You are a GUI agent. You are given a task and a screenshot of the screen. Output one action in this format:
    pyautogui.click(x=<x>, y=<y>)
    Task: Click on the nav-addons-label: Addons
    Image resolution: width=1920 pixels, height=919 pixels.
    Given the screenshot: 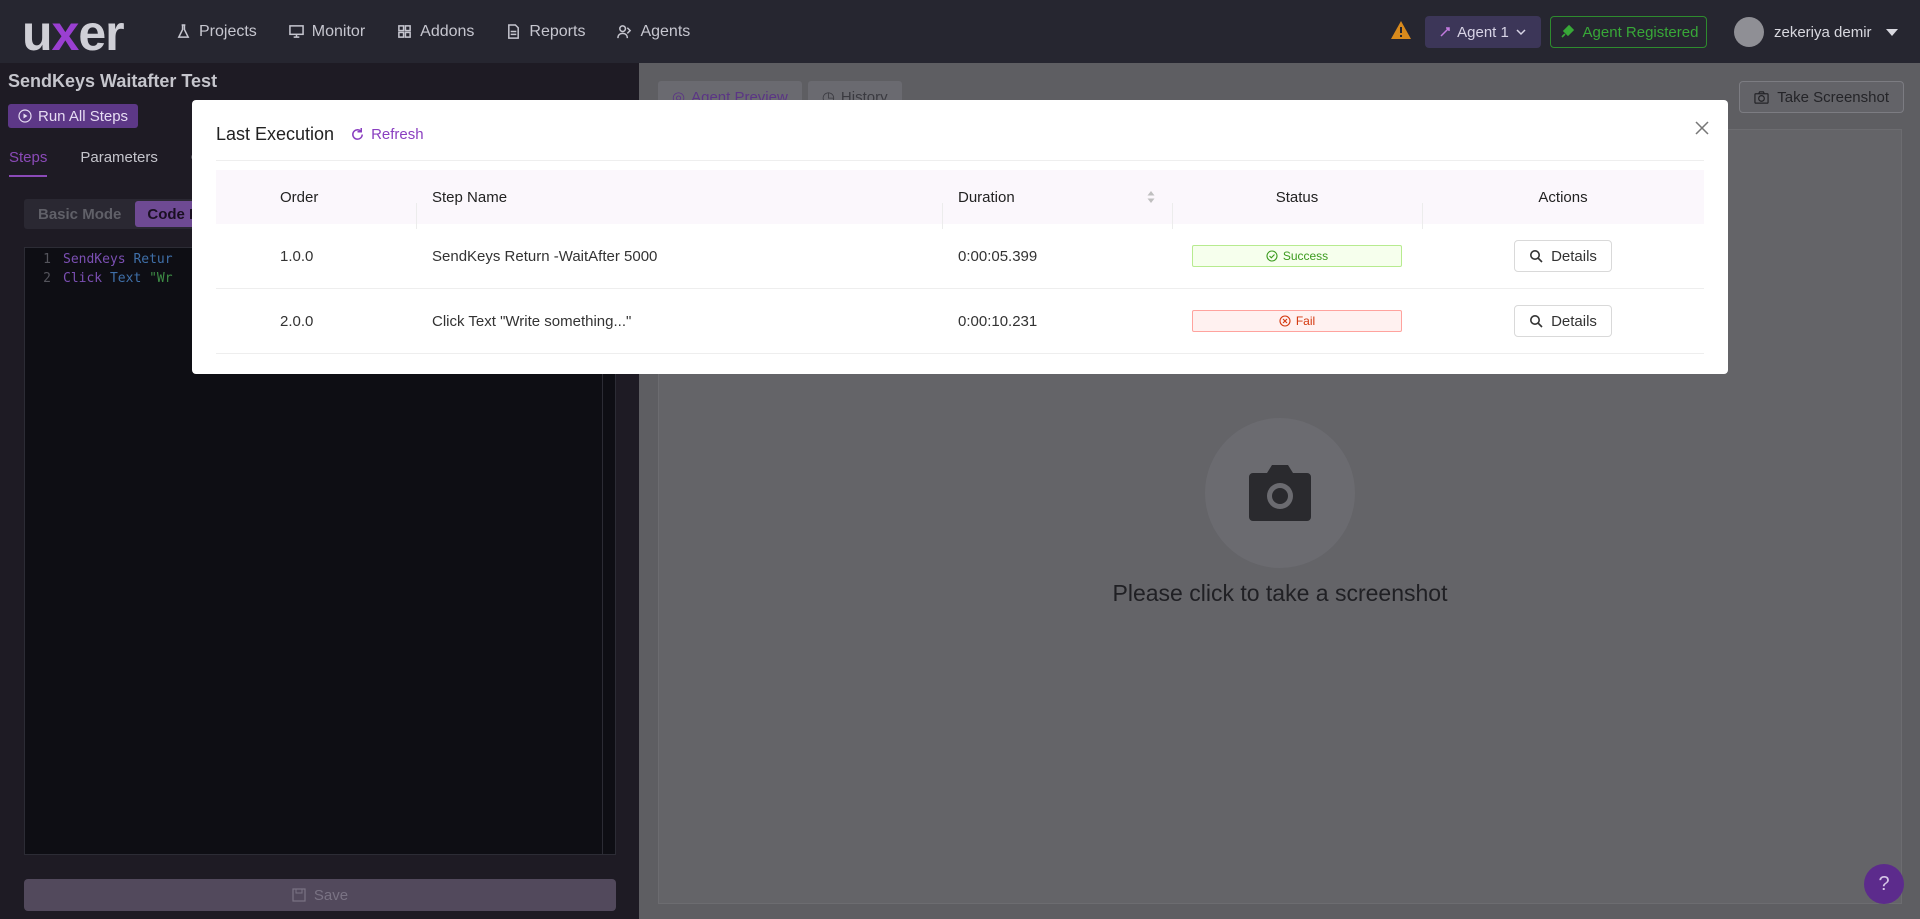 What is the action you would take?
    pyautogui.click(x=447, y=31)
    